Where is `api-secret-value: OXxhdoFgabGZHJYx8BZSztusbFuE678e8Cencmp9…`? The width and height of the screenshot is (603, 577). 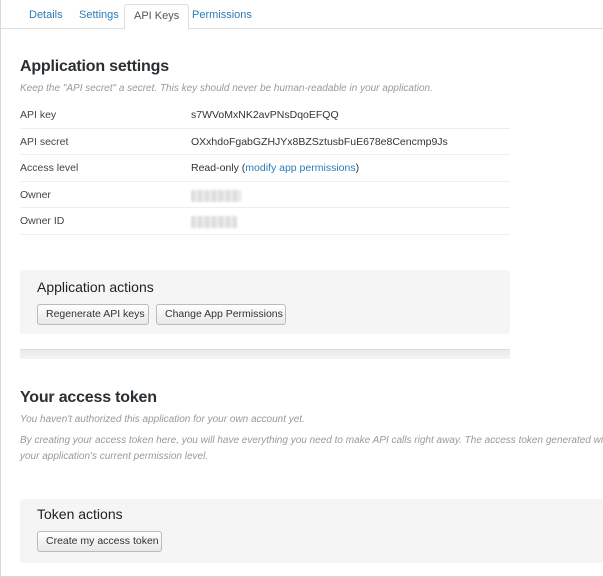 api-secret-value: OXxhdoFgabGZHJYx8BZSztusbFuE678e8Cencmp9… is located at coordinates (319, 141).